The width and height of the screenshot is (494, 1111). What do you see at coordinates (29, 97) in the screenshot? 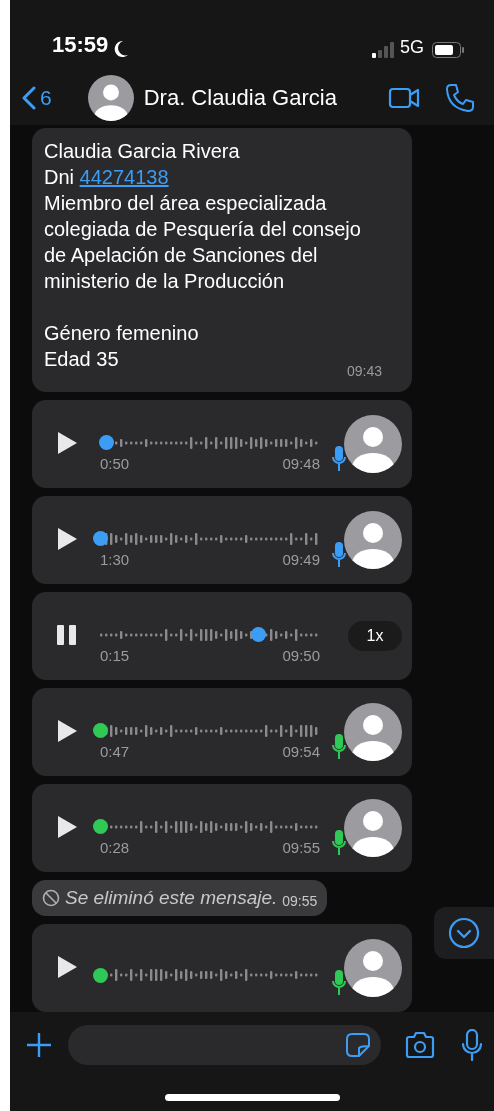
I see `chevron-left-icon` at bounding box center [29, 97].